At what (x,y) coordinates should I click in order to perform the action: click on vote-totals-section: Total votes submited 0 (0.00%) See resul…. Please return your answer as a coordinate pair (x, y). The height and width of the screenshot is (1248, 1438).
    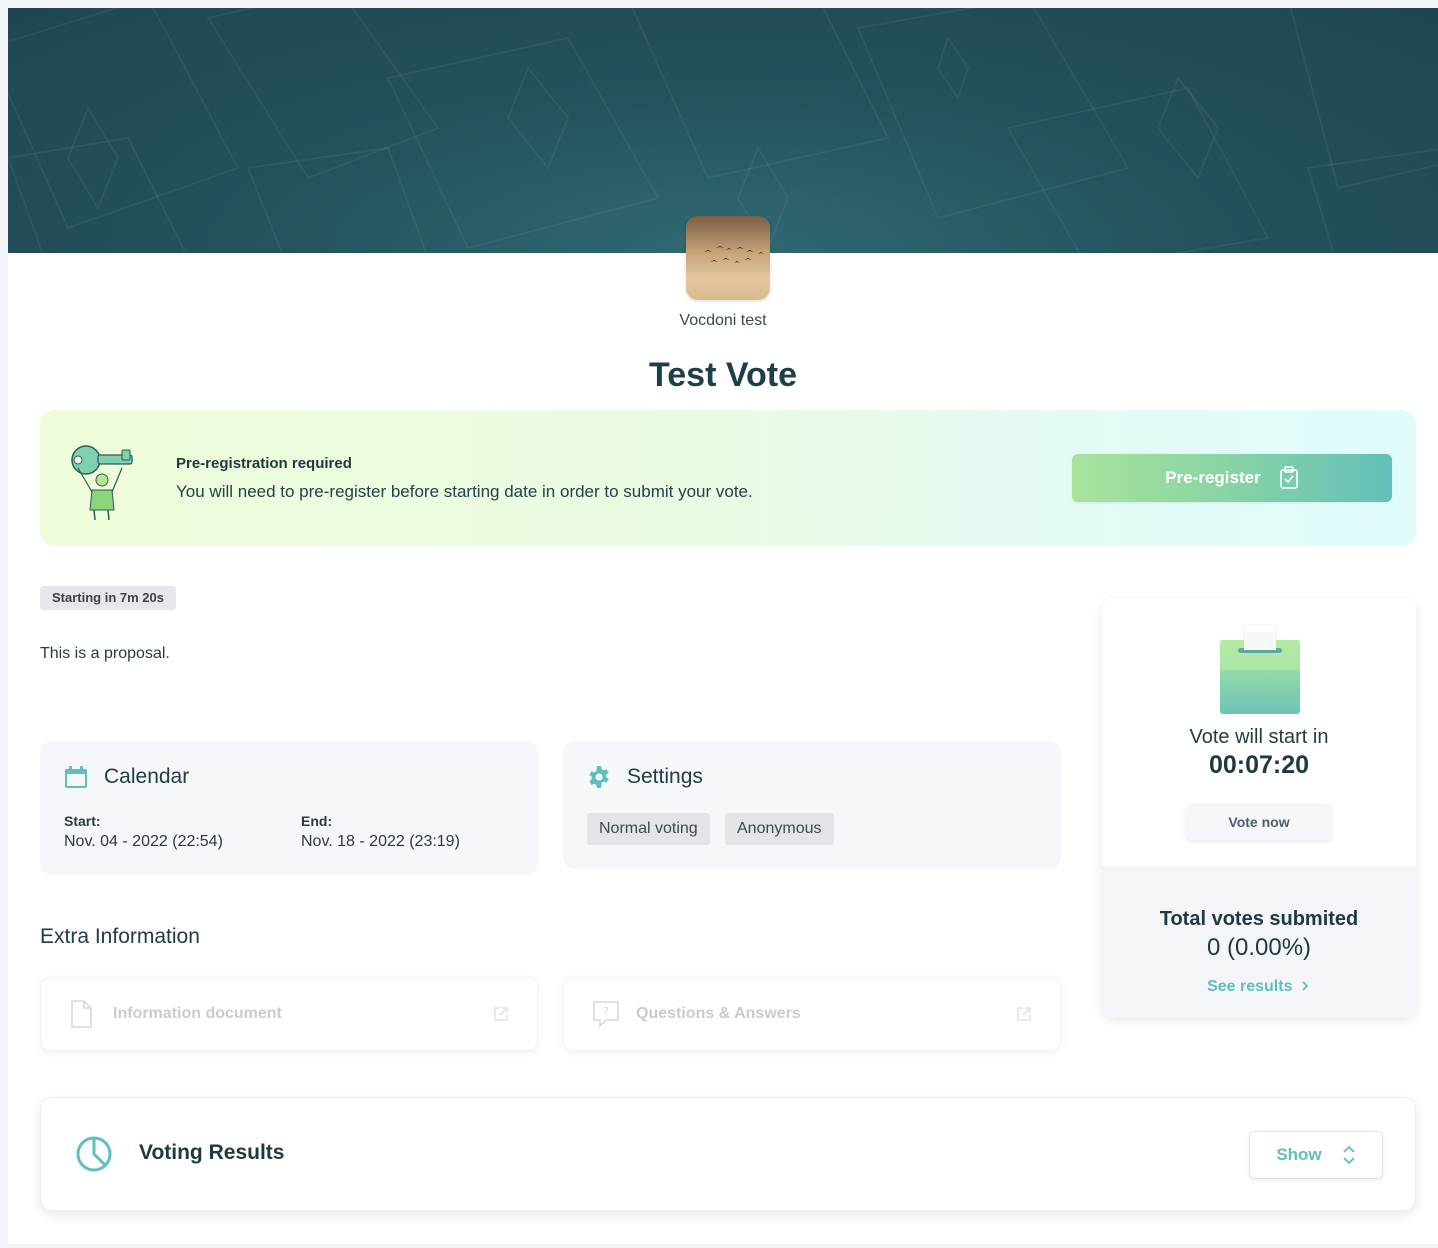
    Looking at the image, I should click on (1259, 942).